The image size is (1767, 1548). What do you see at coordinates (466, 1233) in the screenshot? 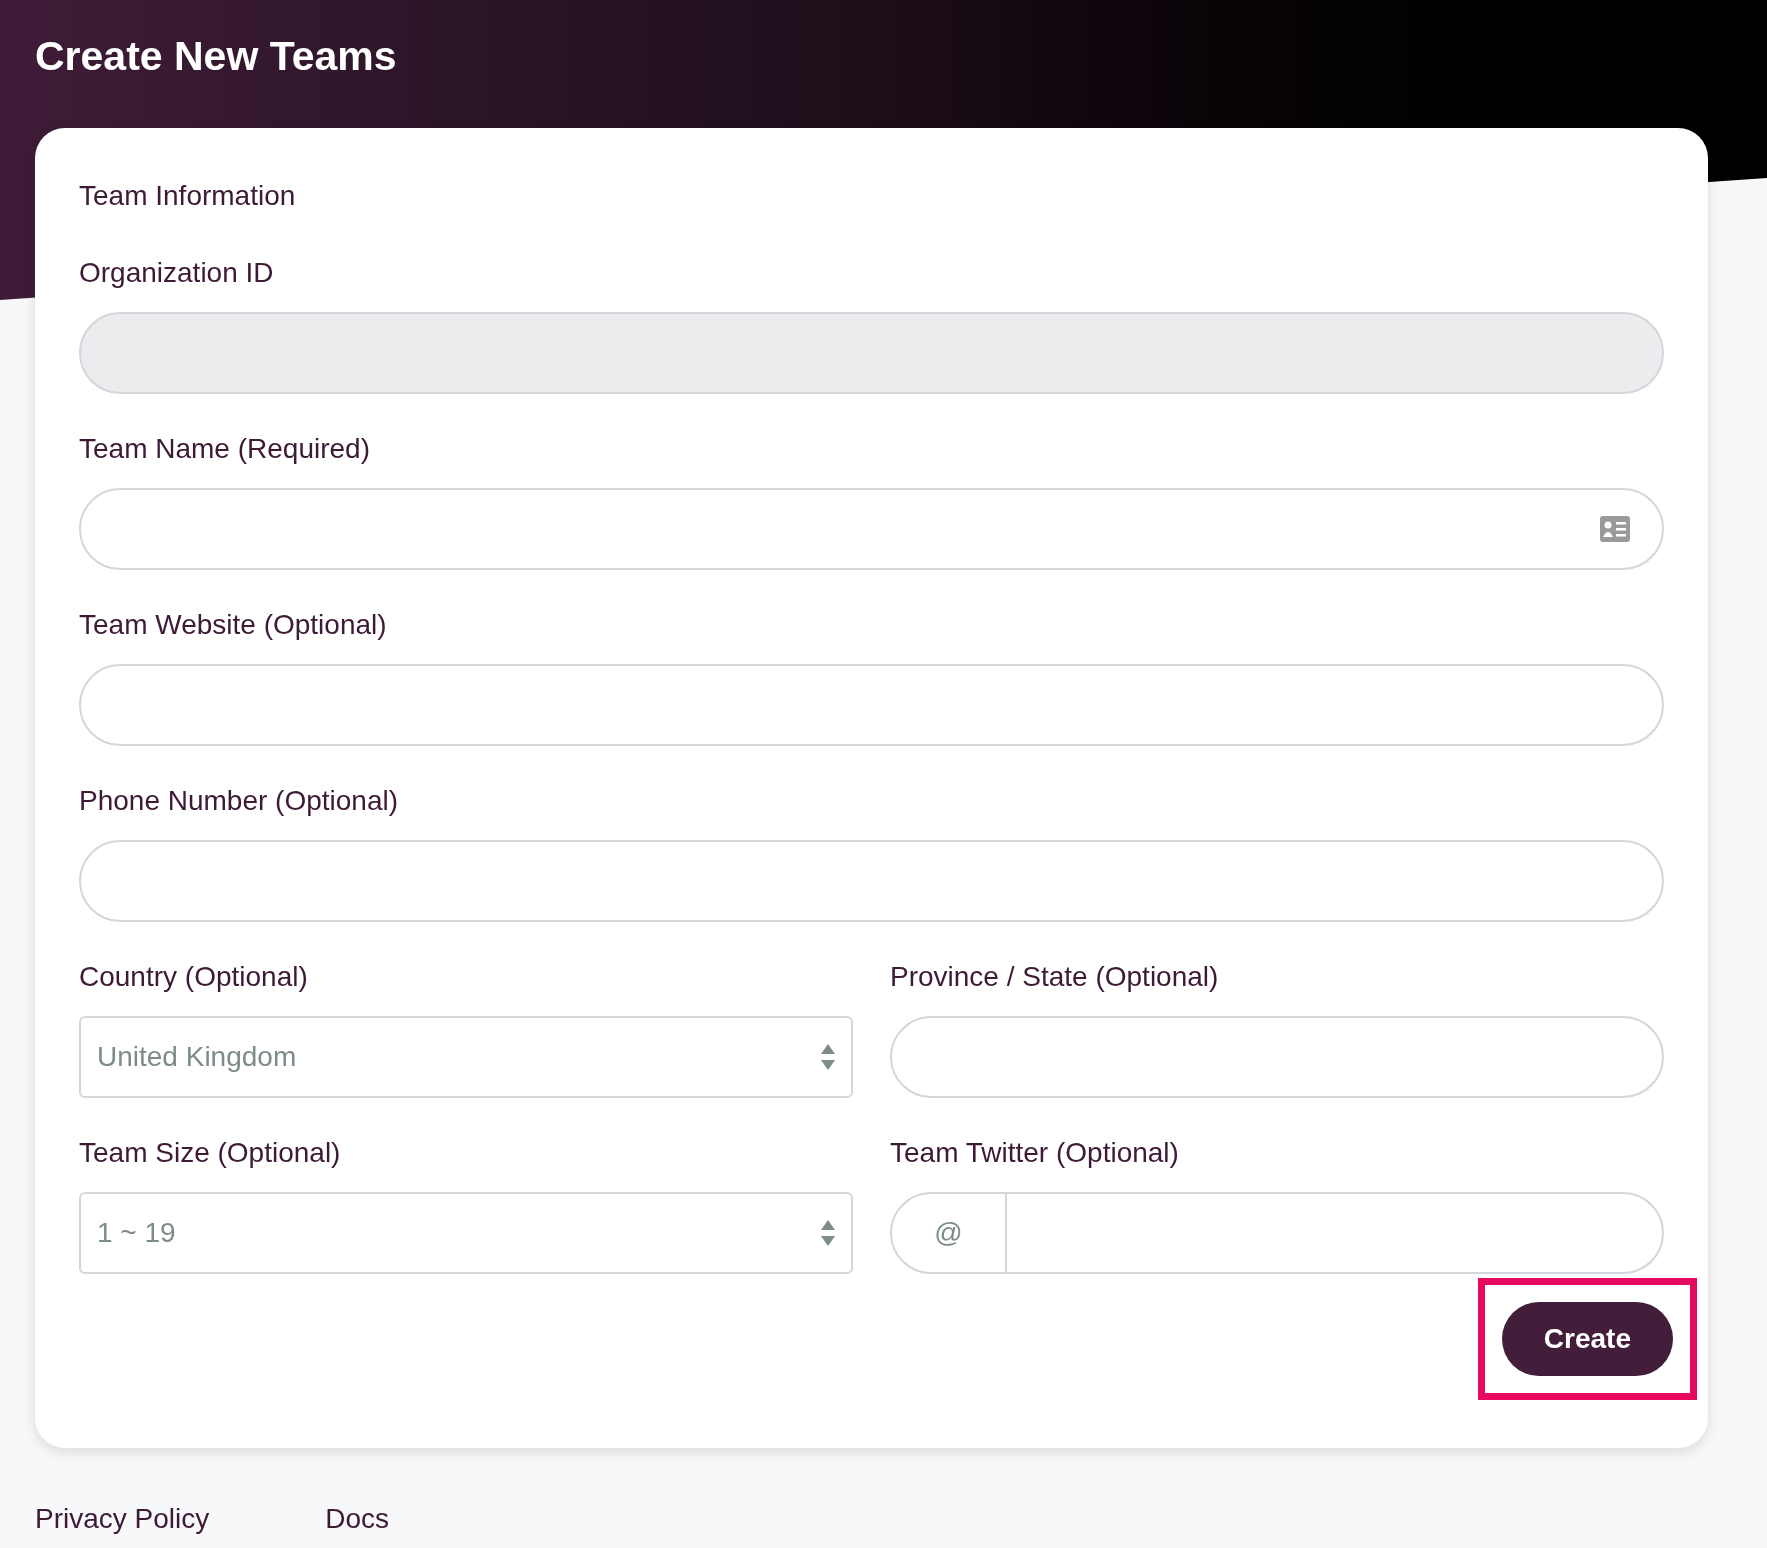
I see `select-field: 1 ~ 19` at bounding box center [466, 1233].